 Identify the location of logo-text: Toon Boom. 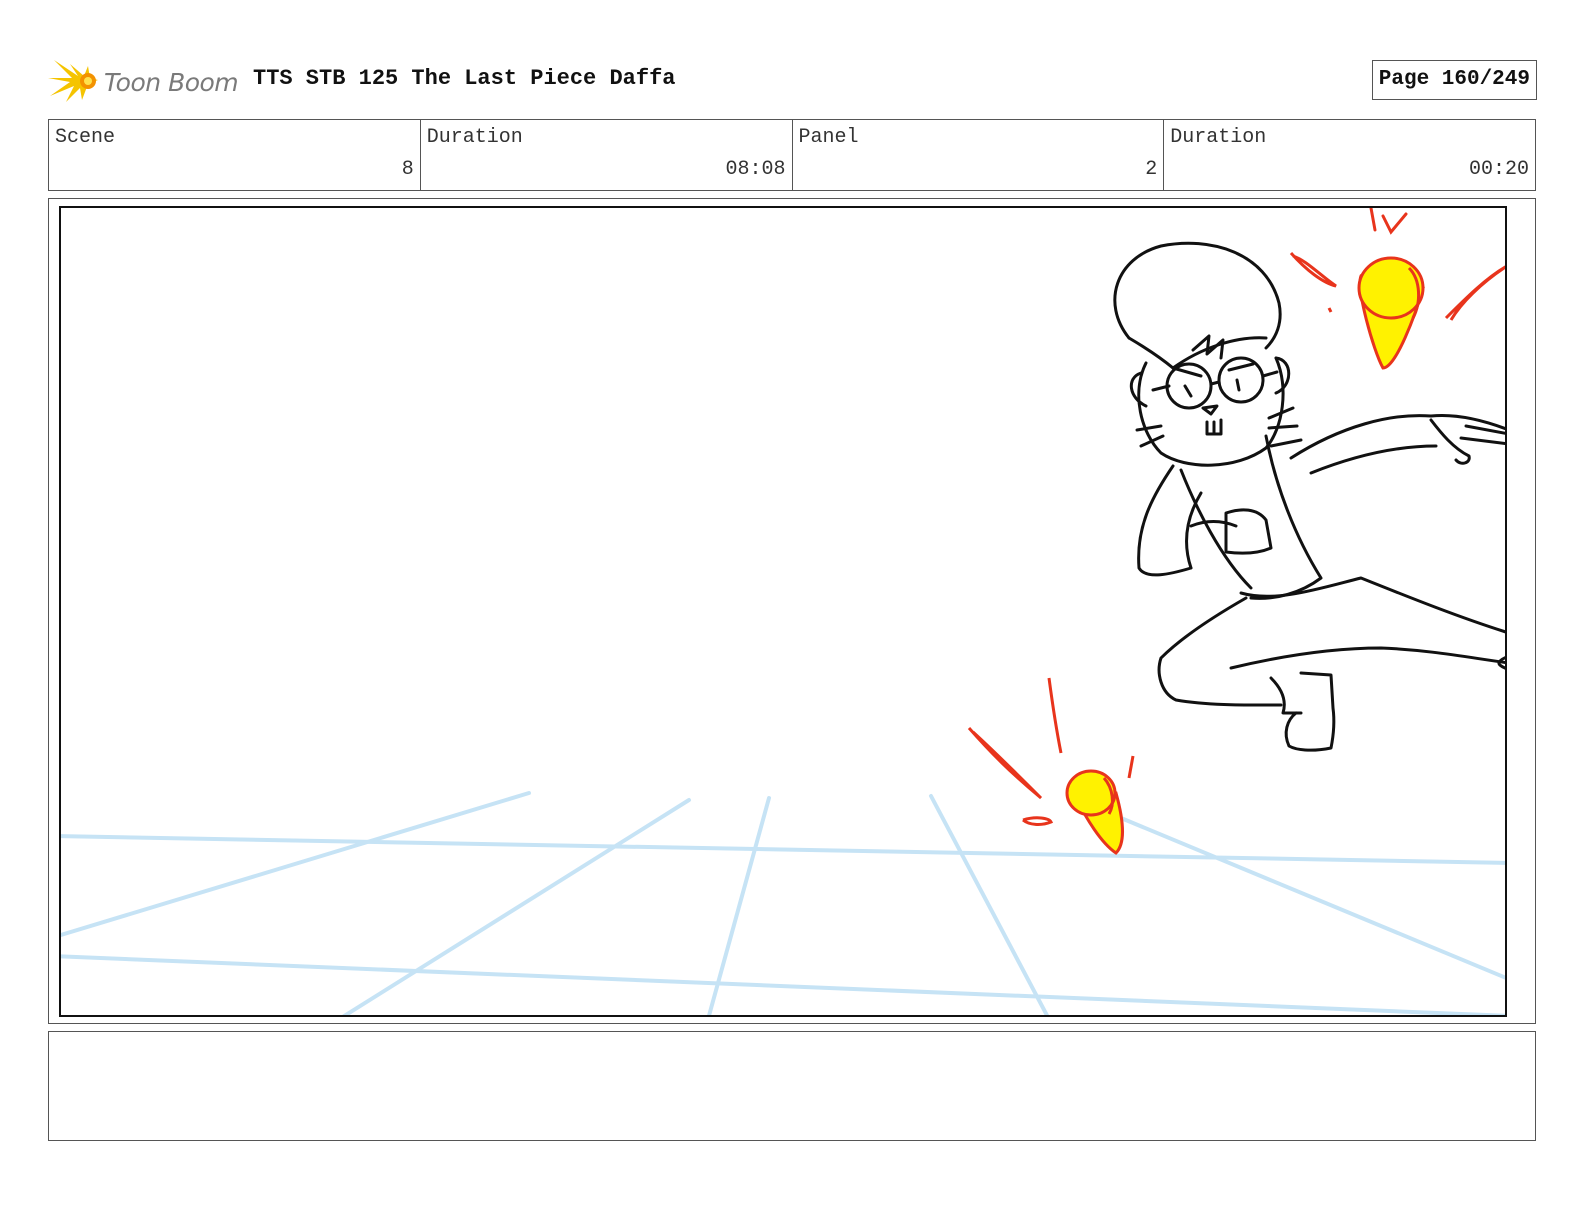
(171, 82).